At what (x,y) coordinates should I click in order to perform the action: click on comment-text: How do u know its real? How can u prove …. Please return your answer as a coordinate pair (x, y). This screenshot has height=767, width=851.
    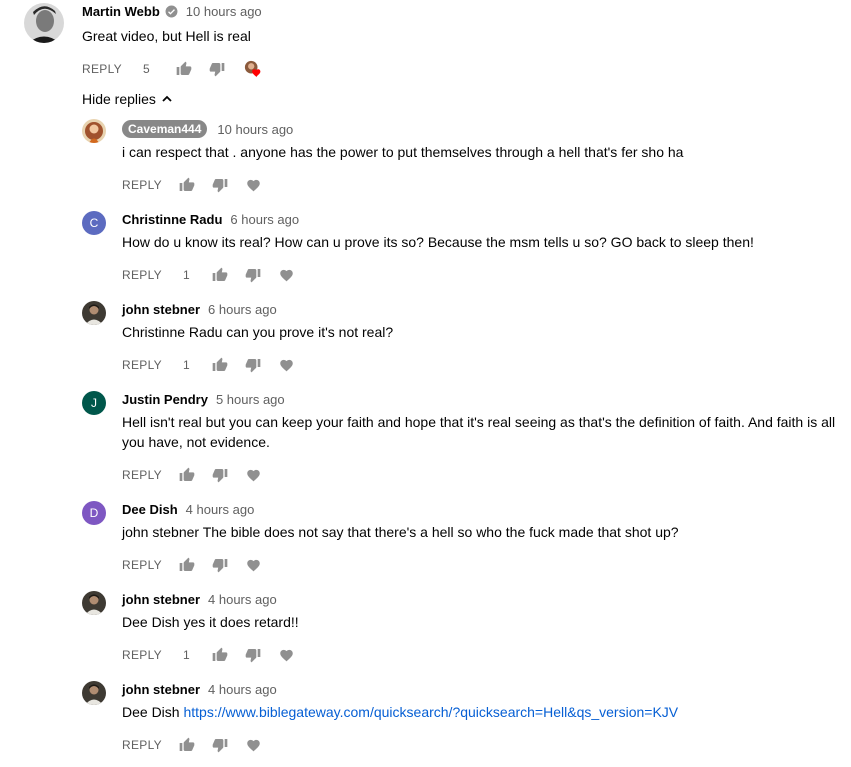
    Looking at the image, I should click on (438, 242).